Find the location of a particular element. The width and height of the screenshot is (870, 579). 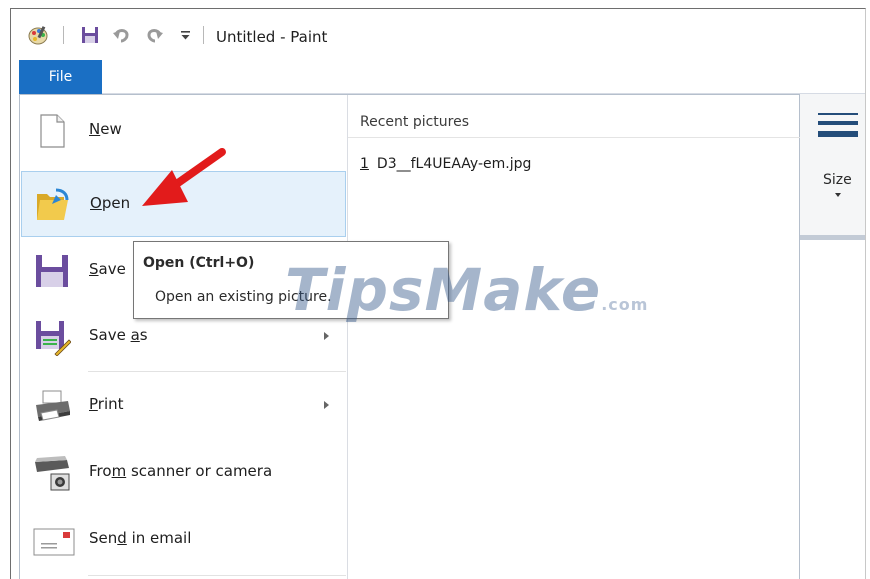

chevron-down-icon is located at coordinates (838, 195).